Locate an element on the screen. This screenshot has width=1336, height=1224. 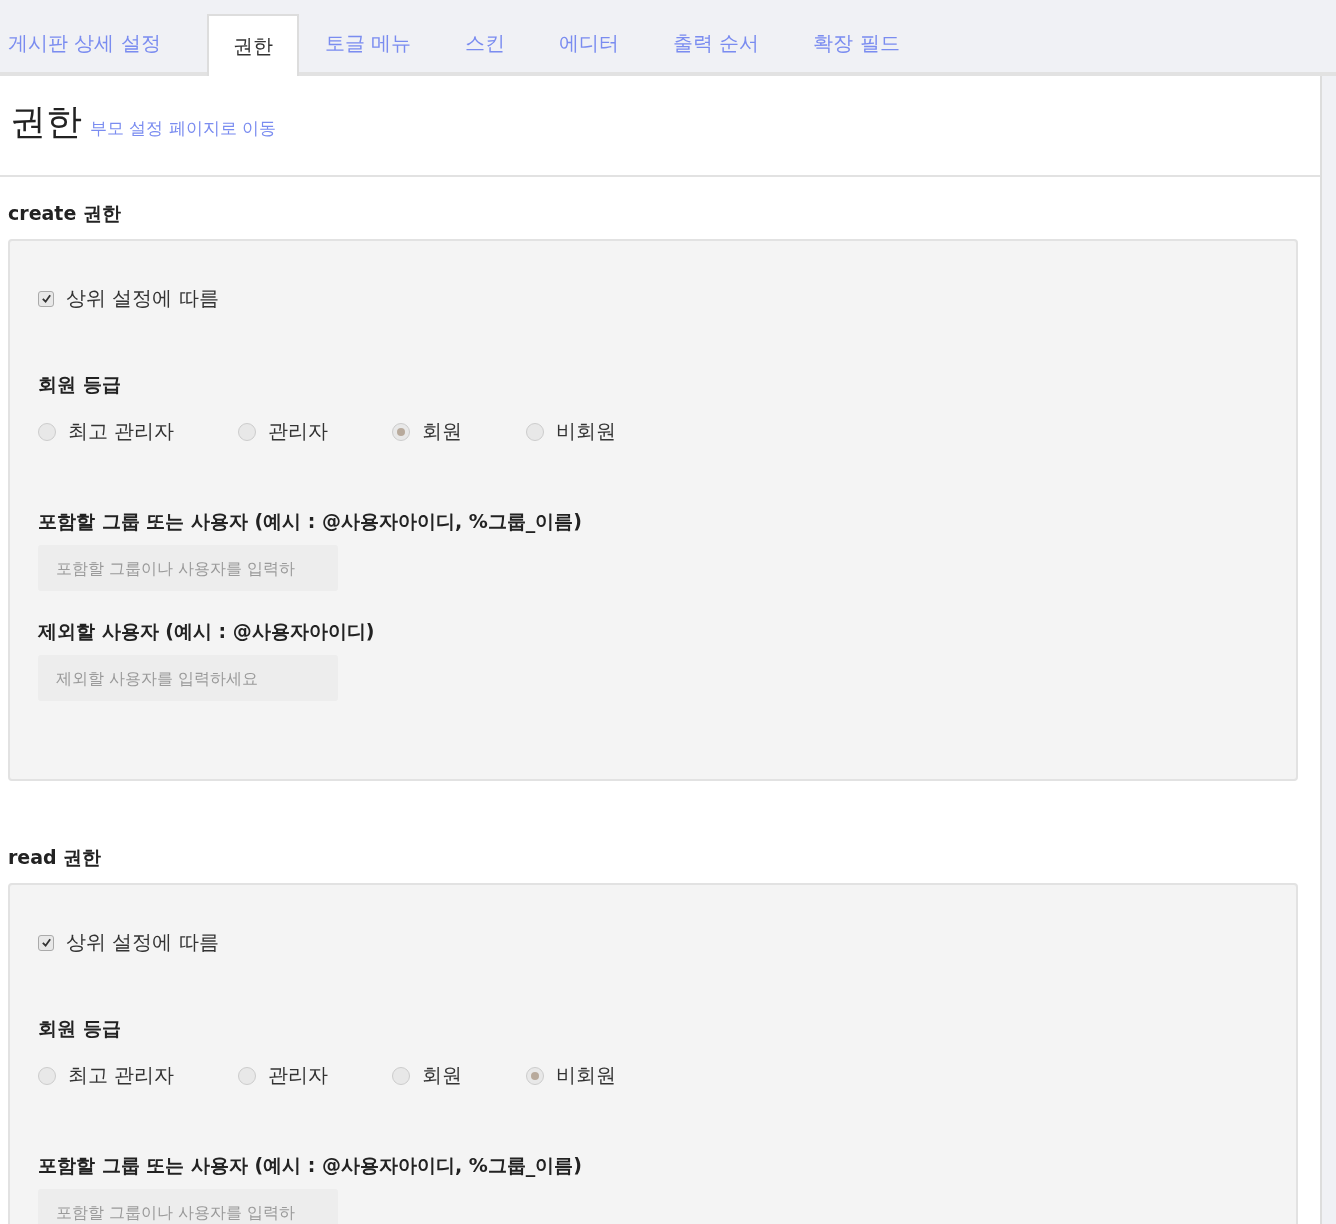
input-field: 제외할 사용자를 입력하세요 is located at coordinates (188, 678).